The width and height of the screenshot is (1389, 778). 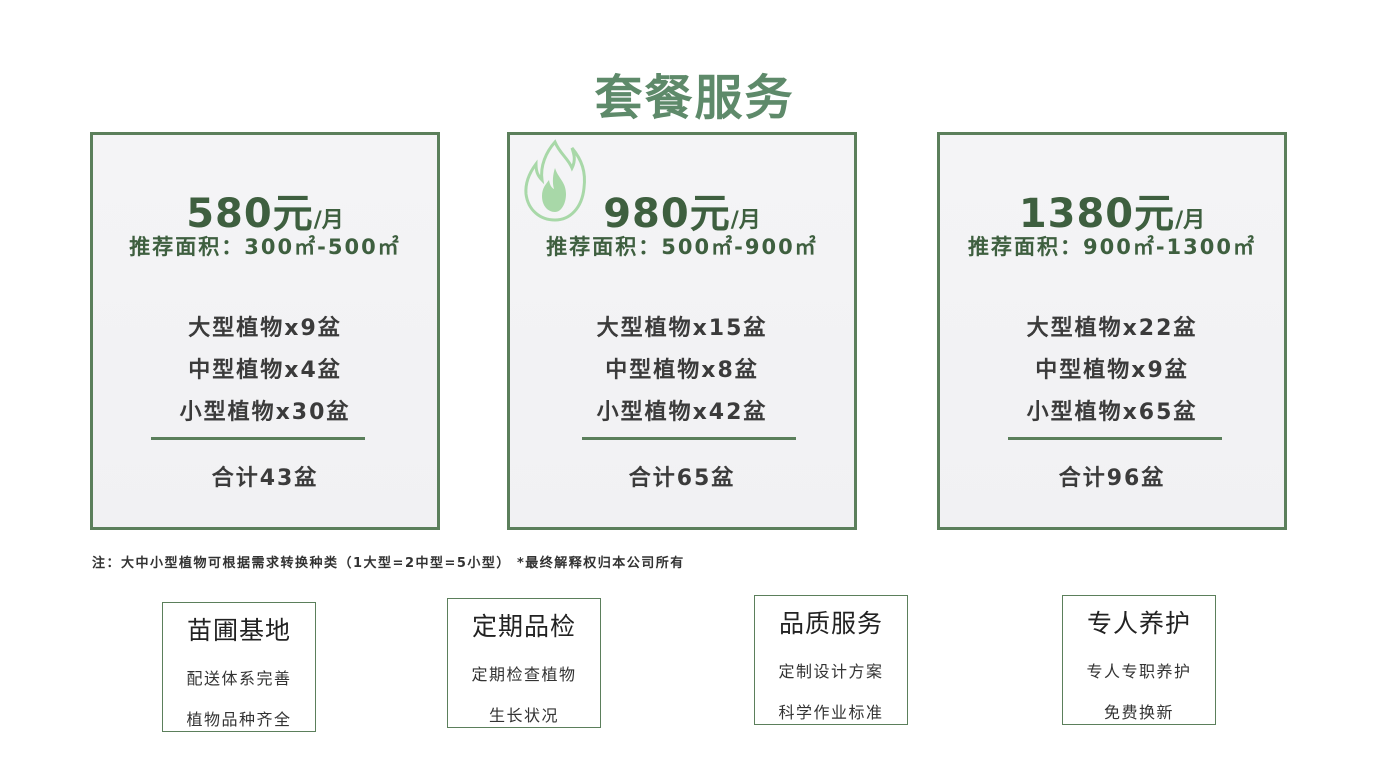 What do you see at coordinates (1139, 660) in the screenshot?
I see `feature-dedicated-care: 专人养护 专人专职养护 免费换新` at bounding box center [1139, 660].